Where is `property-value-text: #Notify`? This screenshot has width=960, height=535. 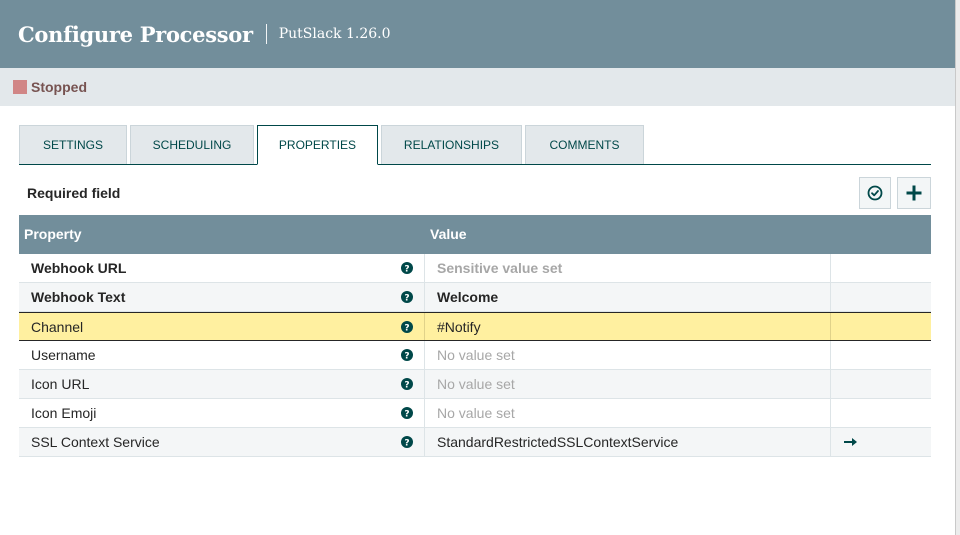
property-value-text: #Notify is located at coordinates (459, 326).